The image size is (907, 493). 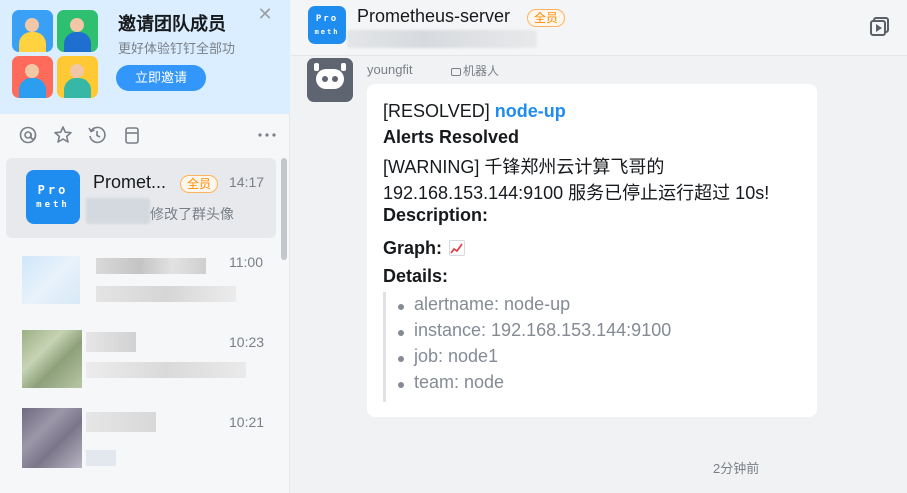 I want to click on message-time-ago: 2分钟前, so click(x=736, y=468).